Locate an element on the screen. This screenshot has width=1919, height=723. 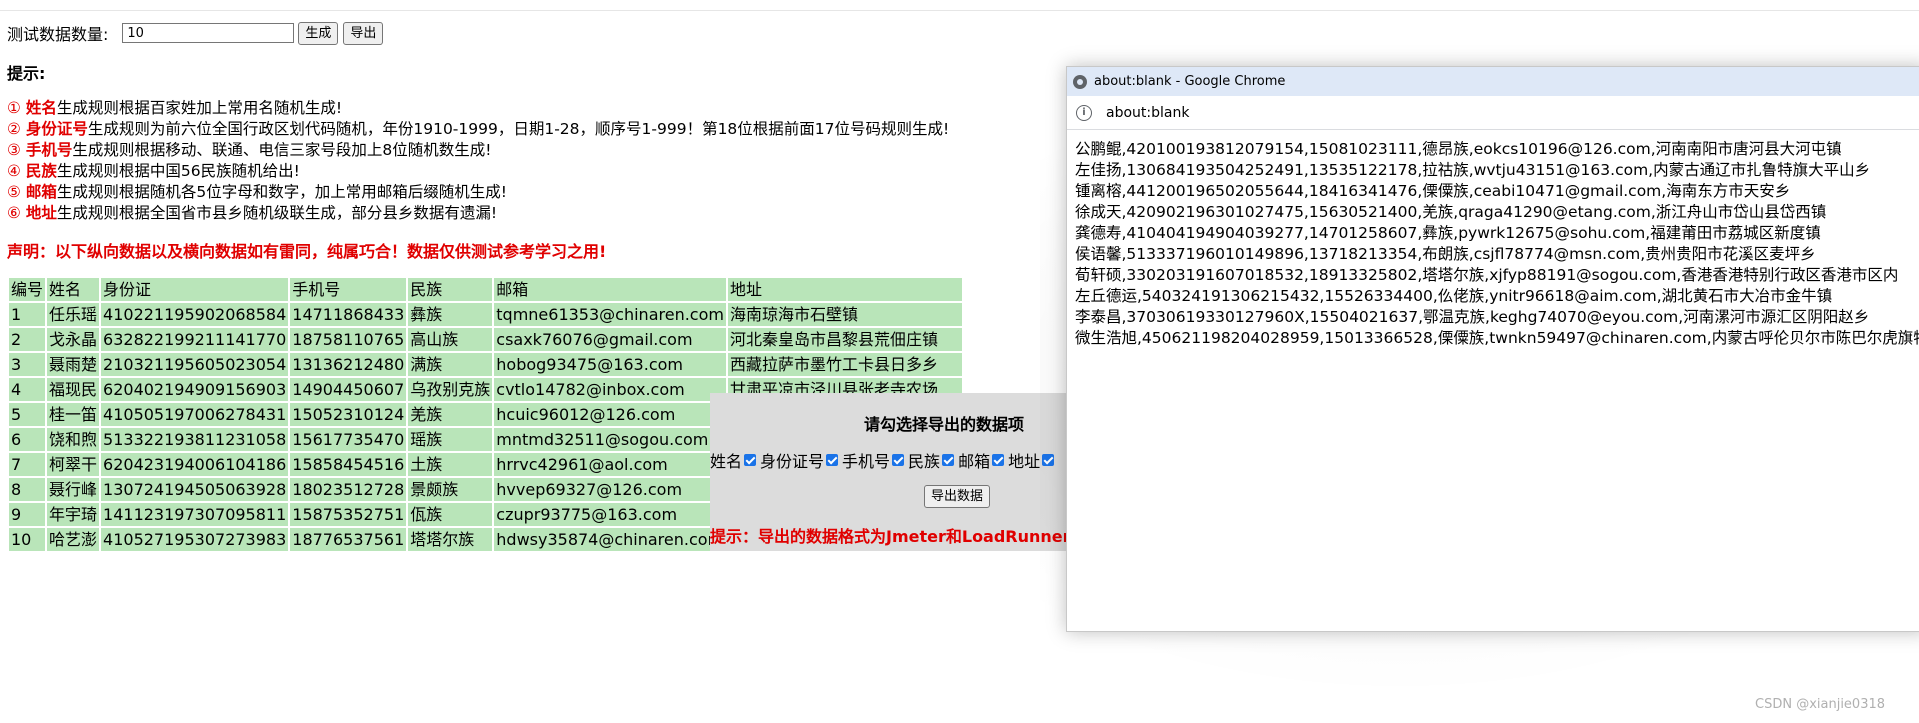
rule-text: 生成规则根据全国省市县乡随机级联生成，部分县乡数据有遗漏! is located at coordinates (277, 213).